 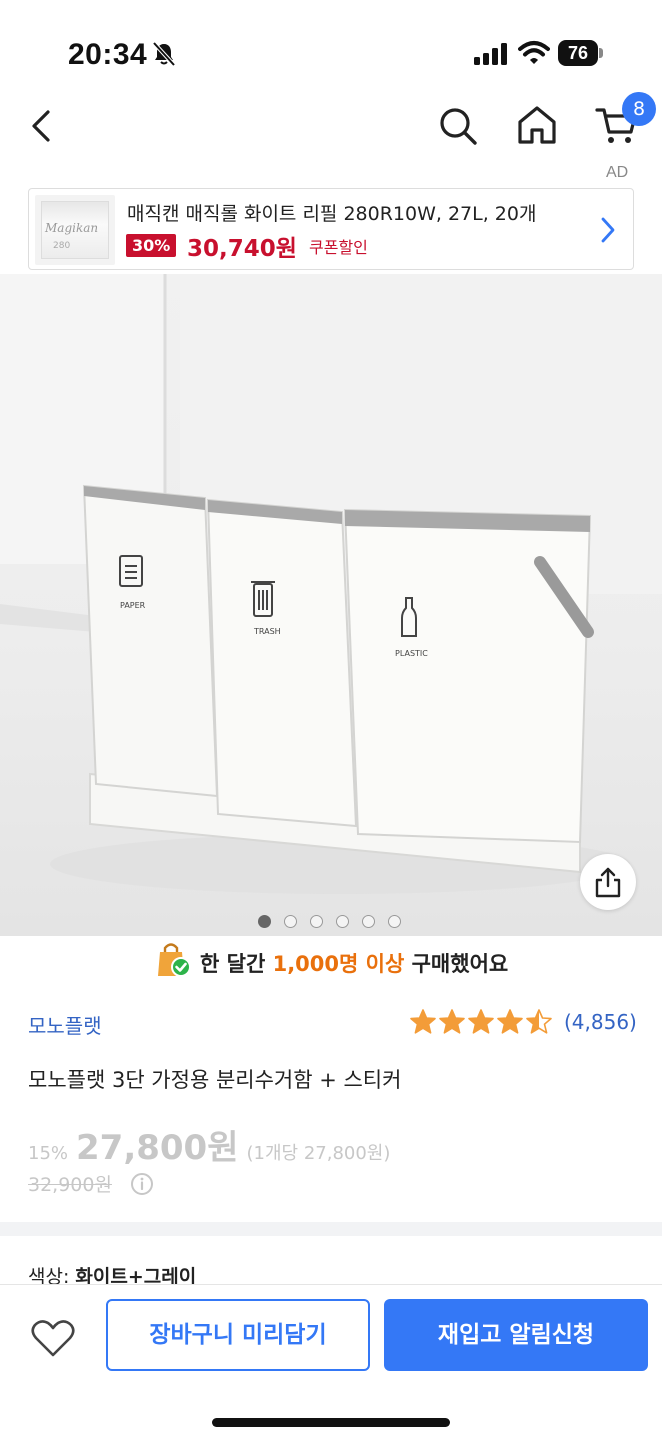 What do you see at coordinates (65, 1024) in the screenshot?
I see `brand-link: 모노플랫` at bounding box center [65, 1024].